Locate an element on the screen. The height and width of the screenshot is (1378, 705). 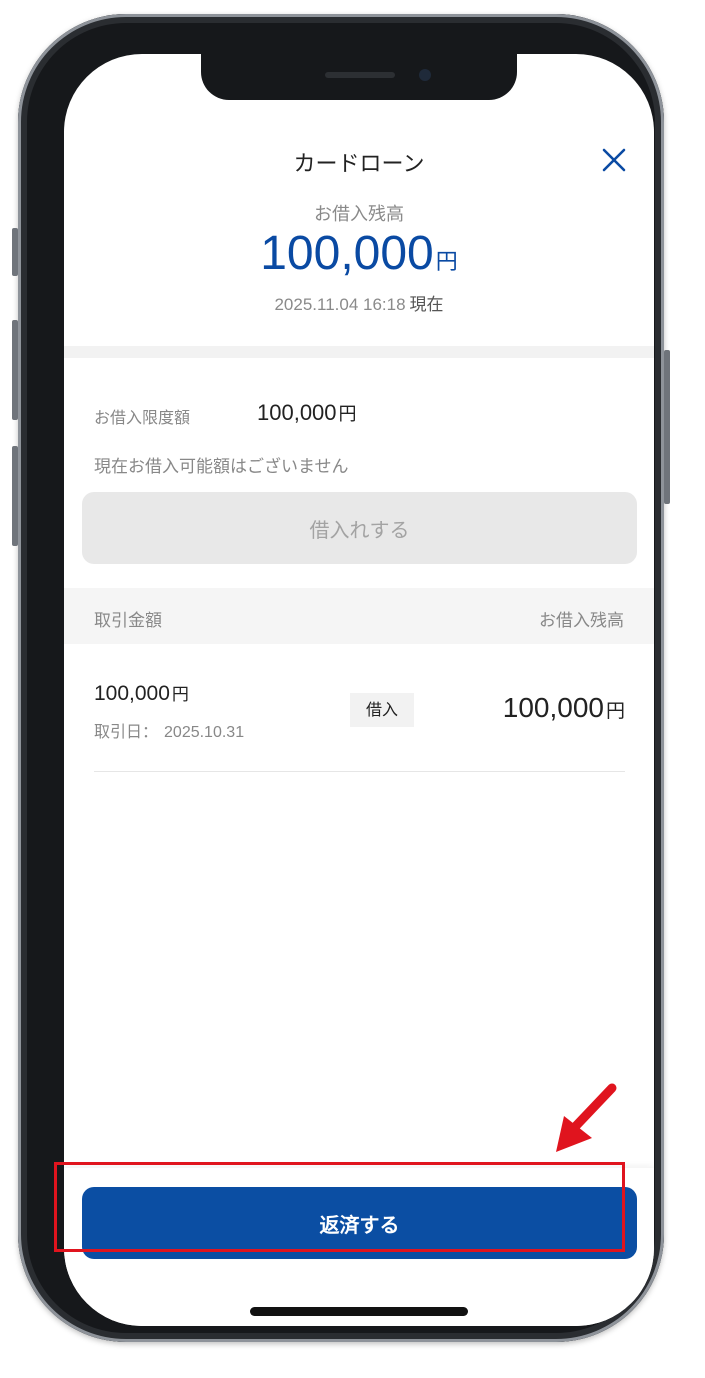
transaction-amount-unit: 円 is located at coordinates (180, 695).